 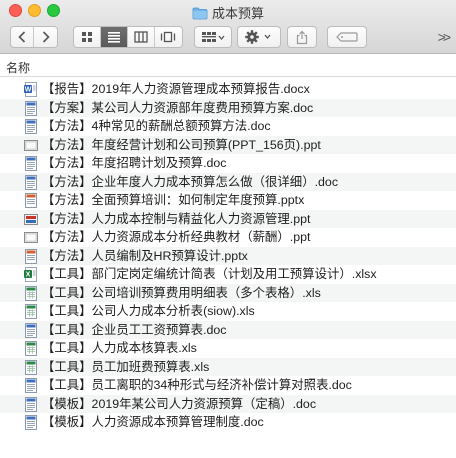 I want to click on cover-flow-icon, so click(x=168, y=37).